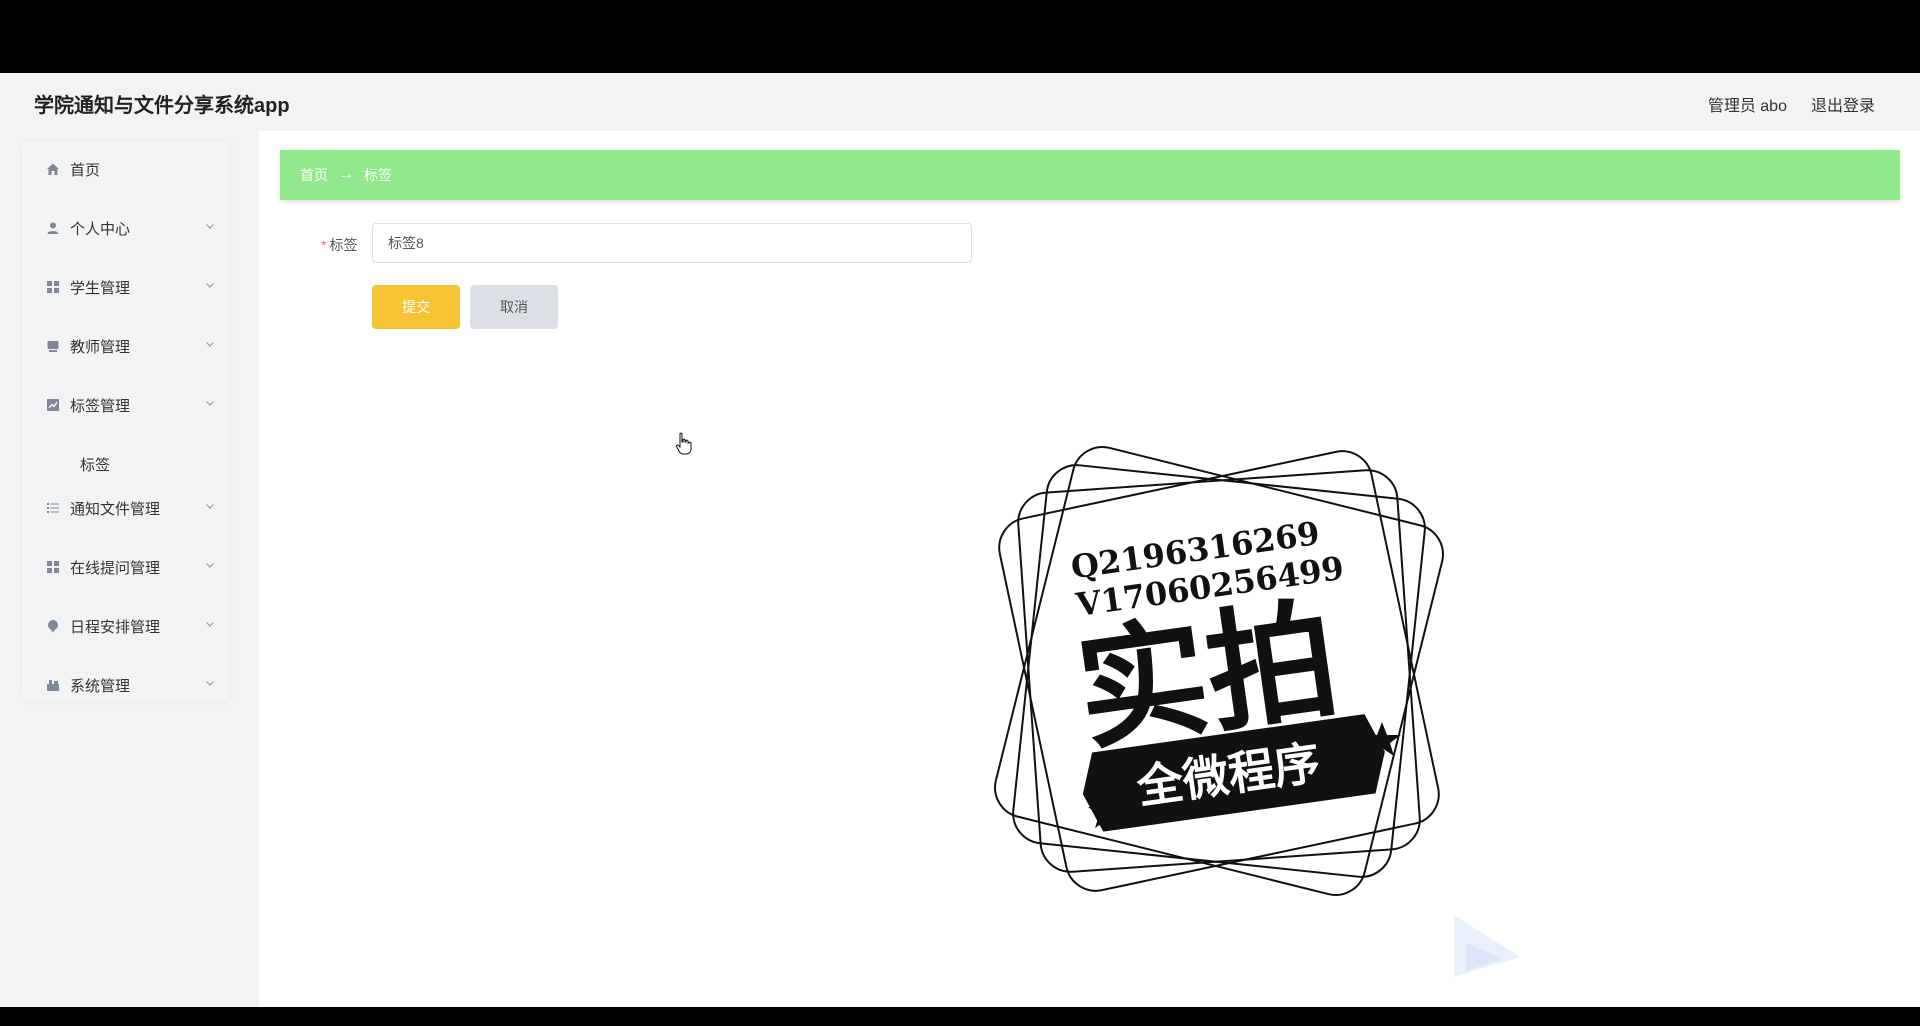 This screenshot has width=1920, height=1026. What do you see at coordinates (672, 243) in the screenshot?
I see `tag-input` at bounding box center [672, 243].